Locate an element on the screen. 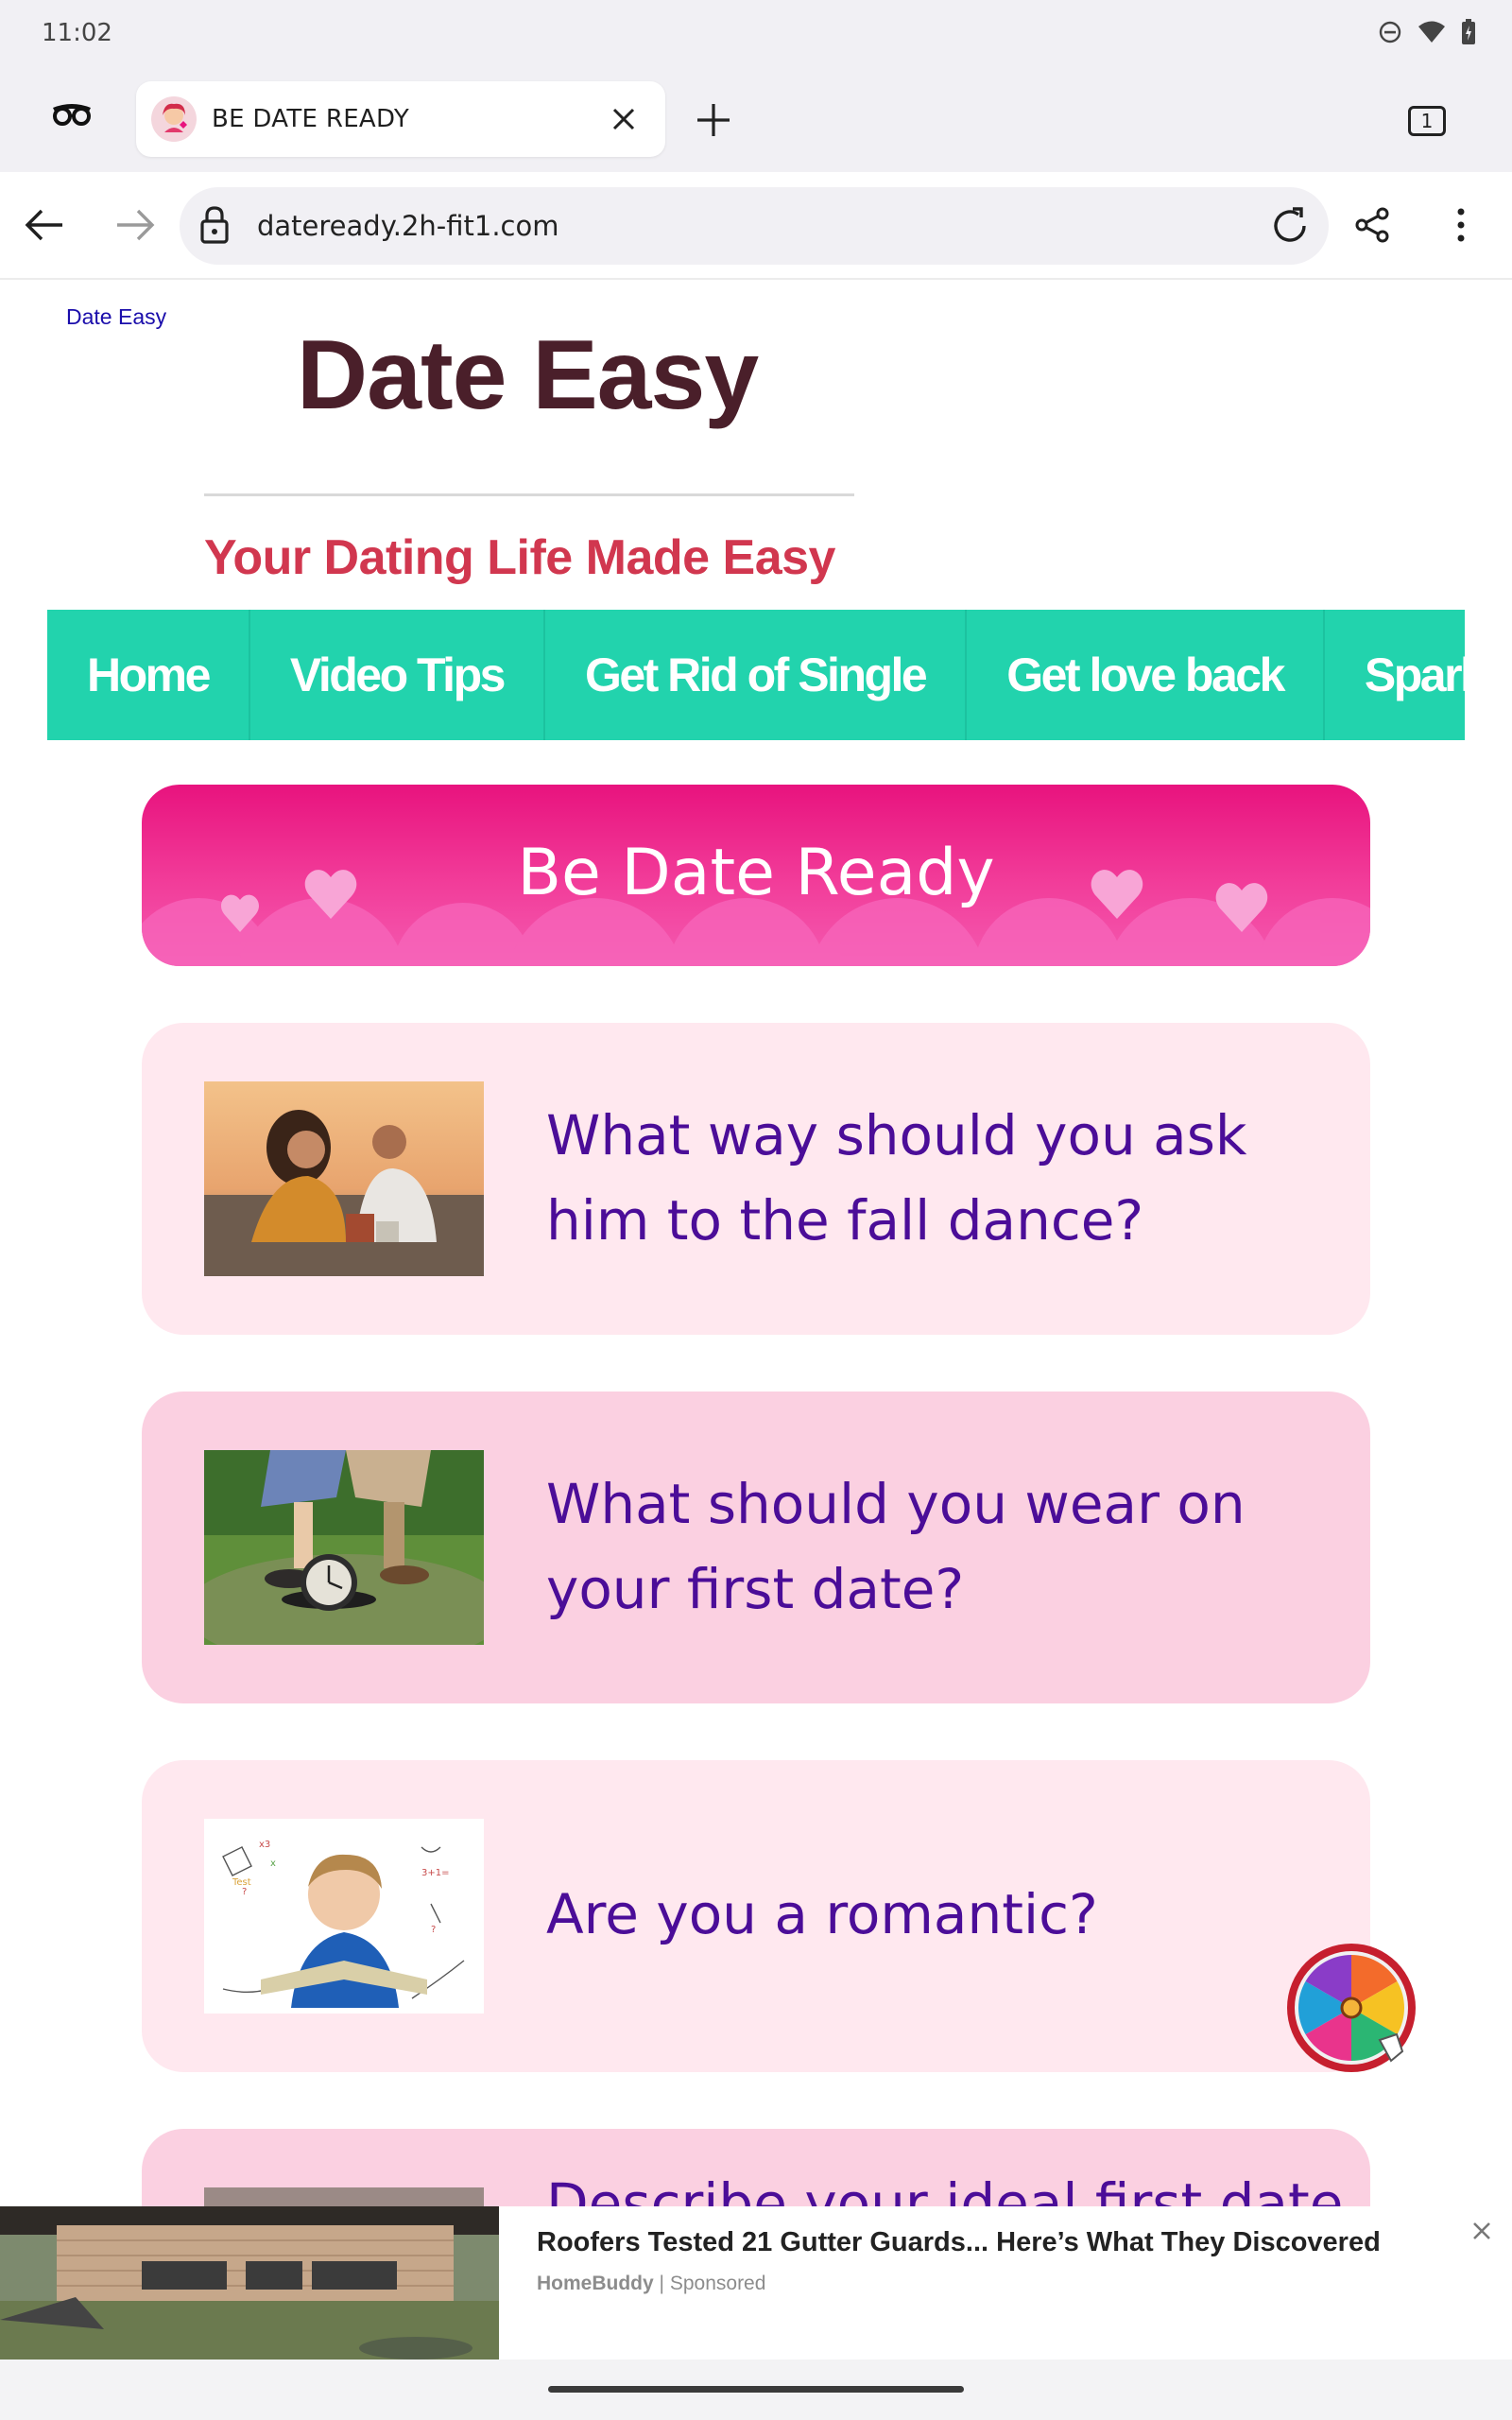  nav-item-get-rid-of-single: Get Rid of Single is located at coordinates (756, 675).